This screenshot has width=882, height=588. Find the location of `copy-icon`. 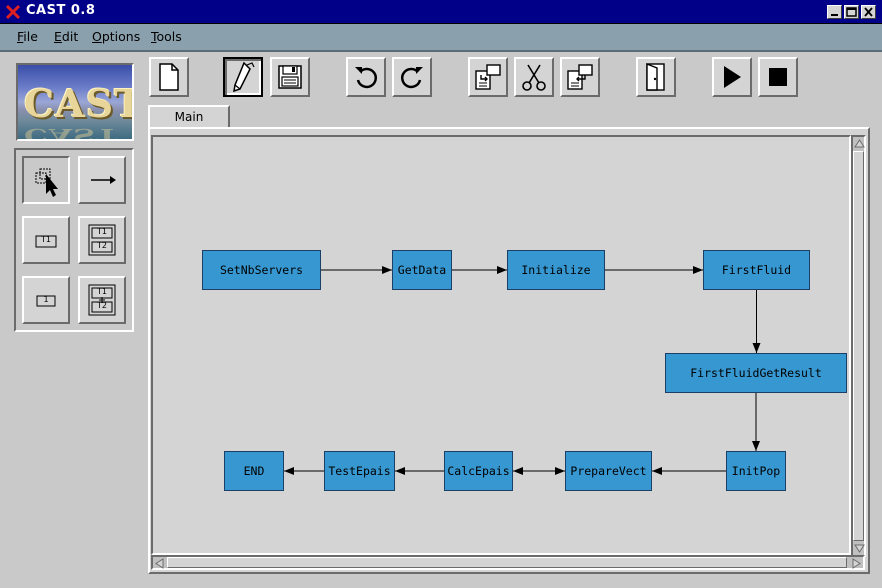

copy-icon is located at coordinates (488, 77).